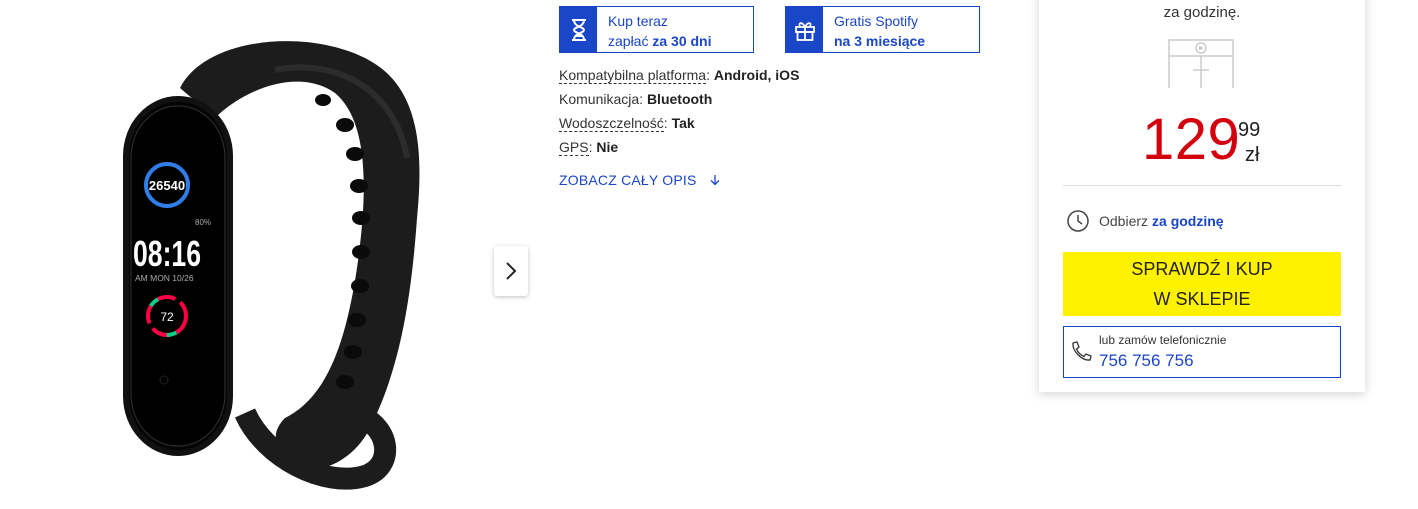 The image size is (1418, 509). What do you see at coordinates (880, 41) in the screenshot?
I see `promo-spotify-bold: na 3 miesiące` at bounding box center [880, 41].